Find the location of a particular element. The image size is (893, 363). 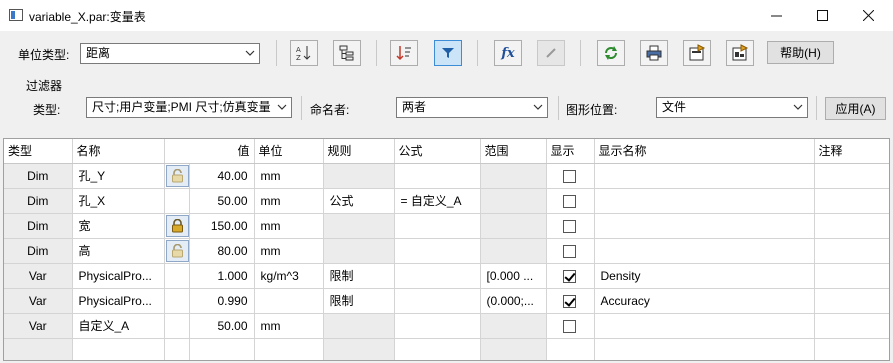

table-row: Dim 孔_X 50.00 mm 公式 = 自定义_A is located at coordinates (446, 201).